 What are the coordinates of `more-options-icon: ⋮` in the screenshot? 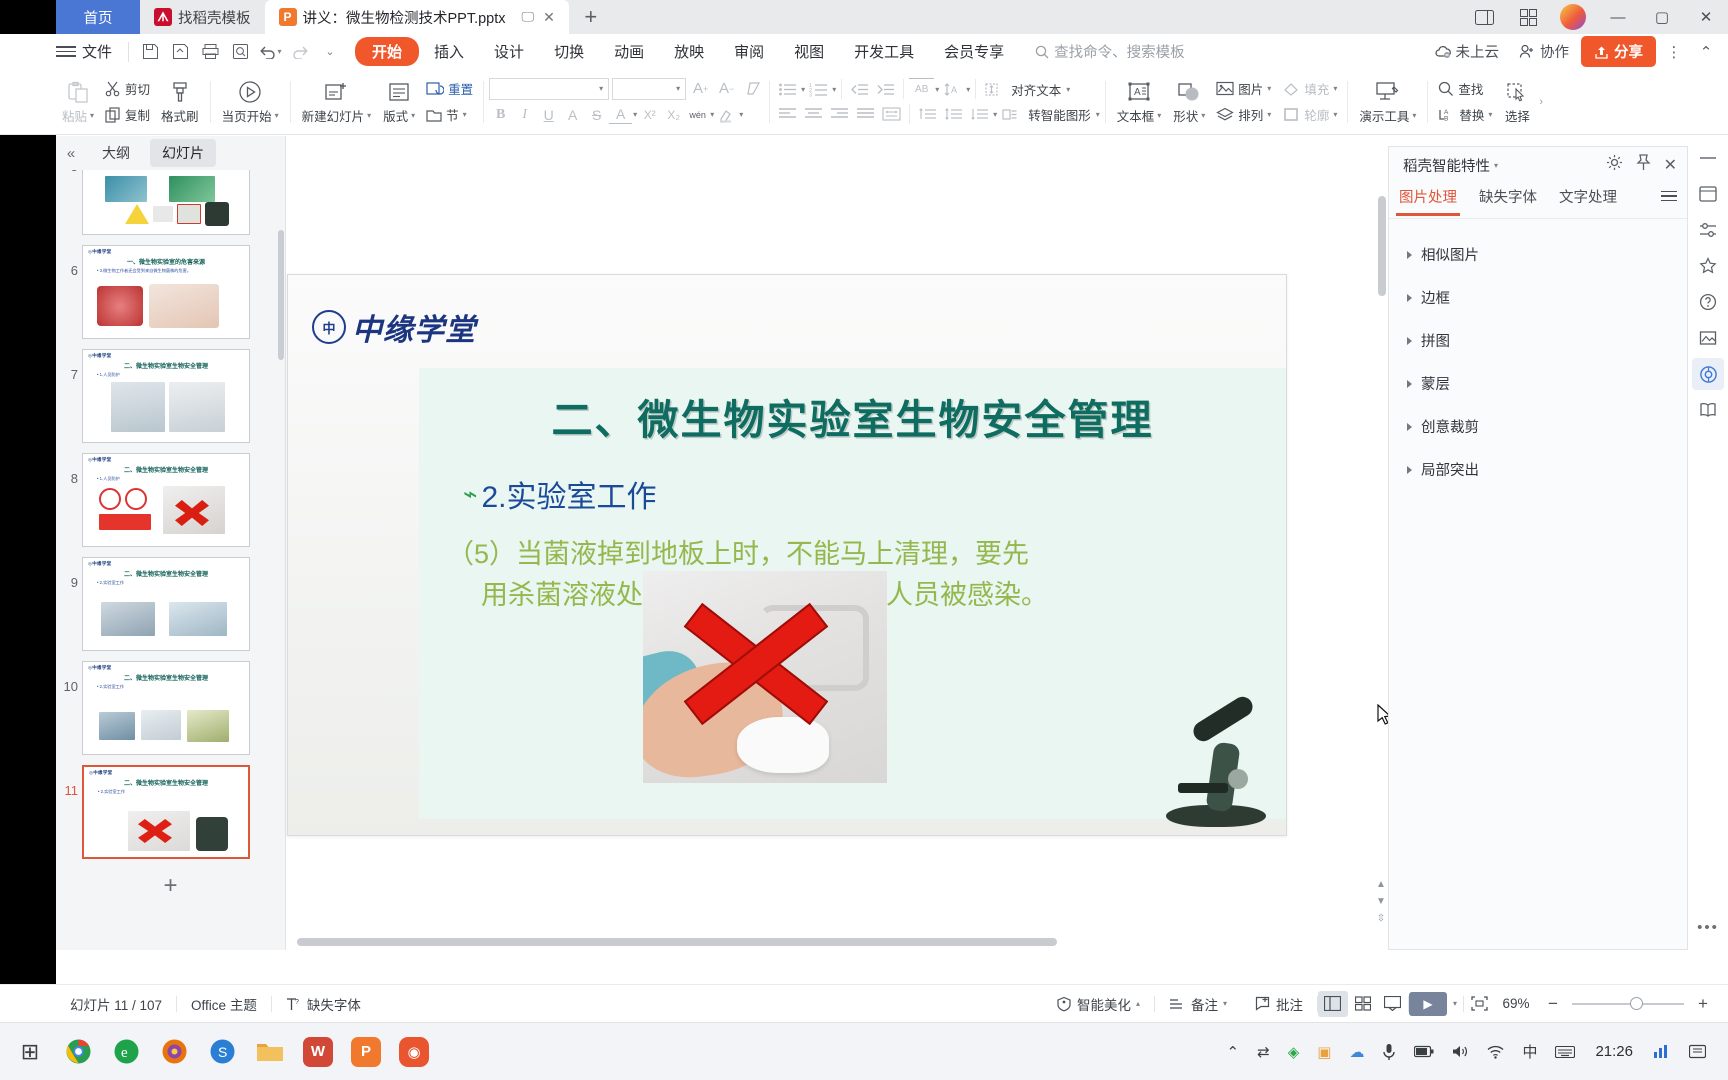 It's located at (1674, 52).